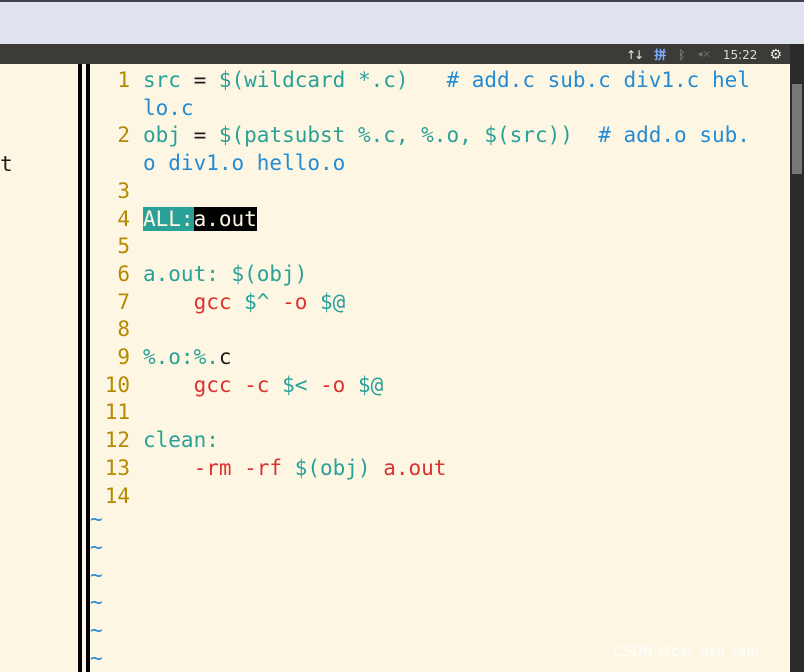 The width and height of the screenshot is (804, 672). What do you see at coordinates (775, 55) in the screenshot?
I see `gear-icon: ⚙` at bounding box center [775, 55].